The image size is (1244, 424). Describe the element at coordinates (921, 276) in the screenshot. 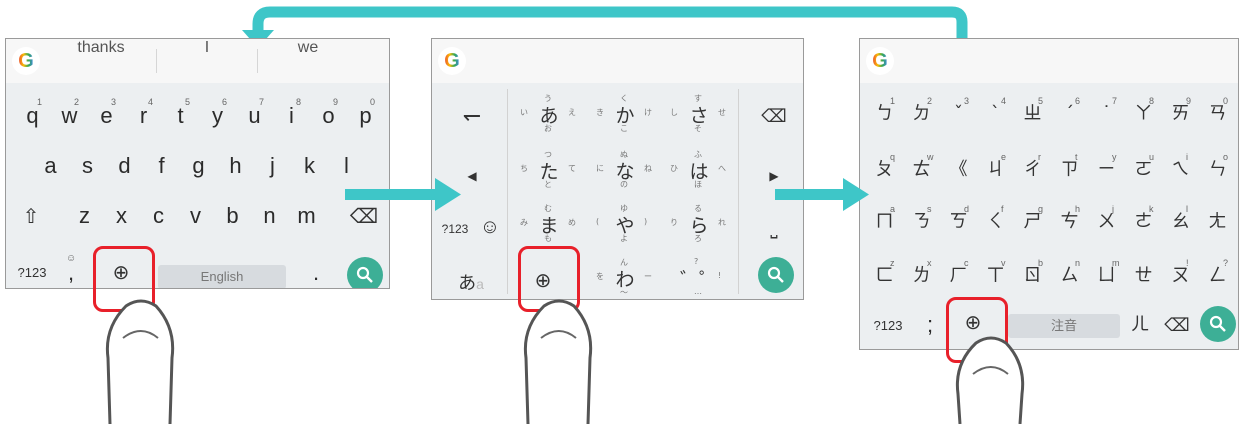

I see `zhuyin-key-ㄌ: ㄌ` at that location.